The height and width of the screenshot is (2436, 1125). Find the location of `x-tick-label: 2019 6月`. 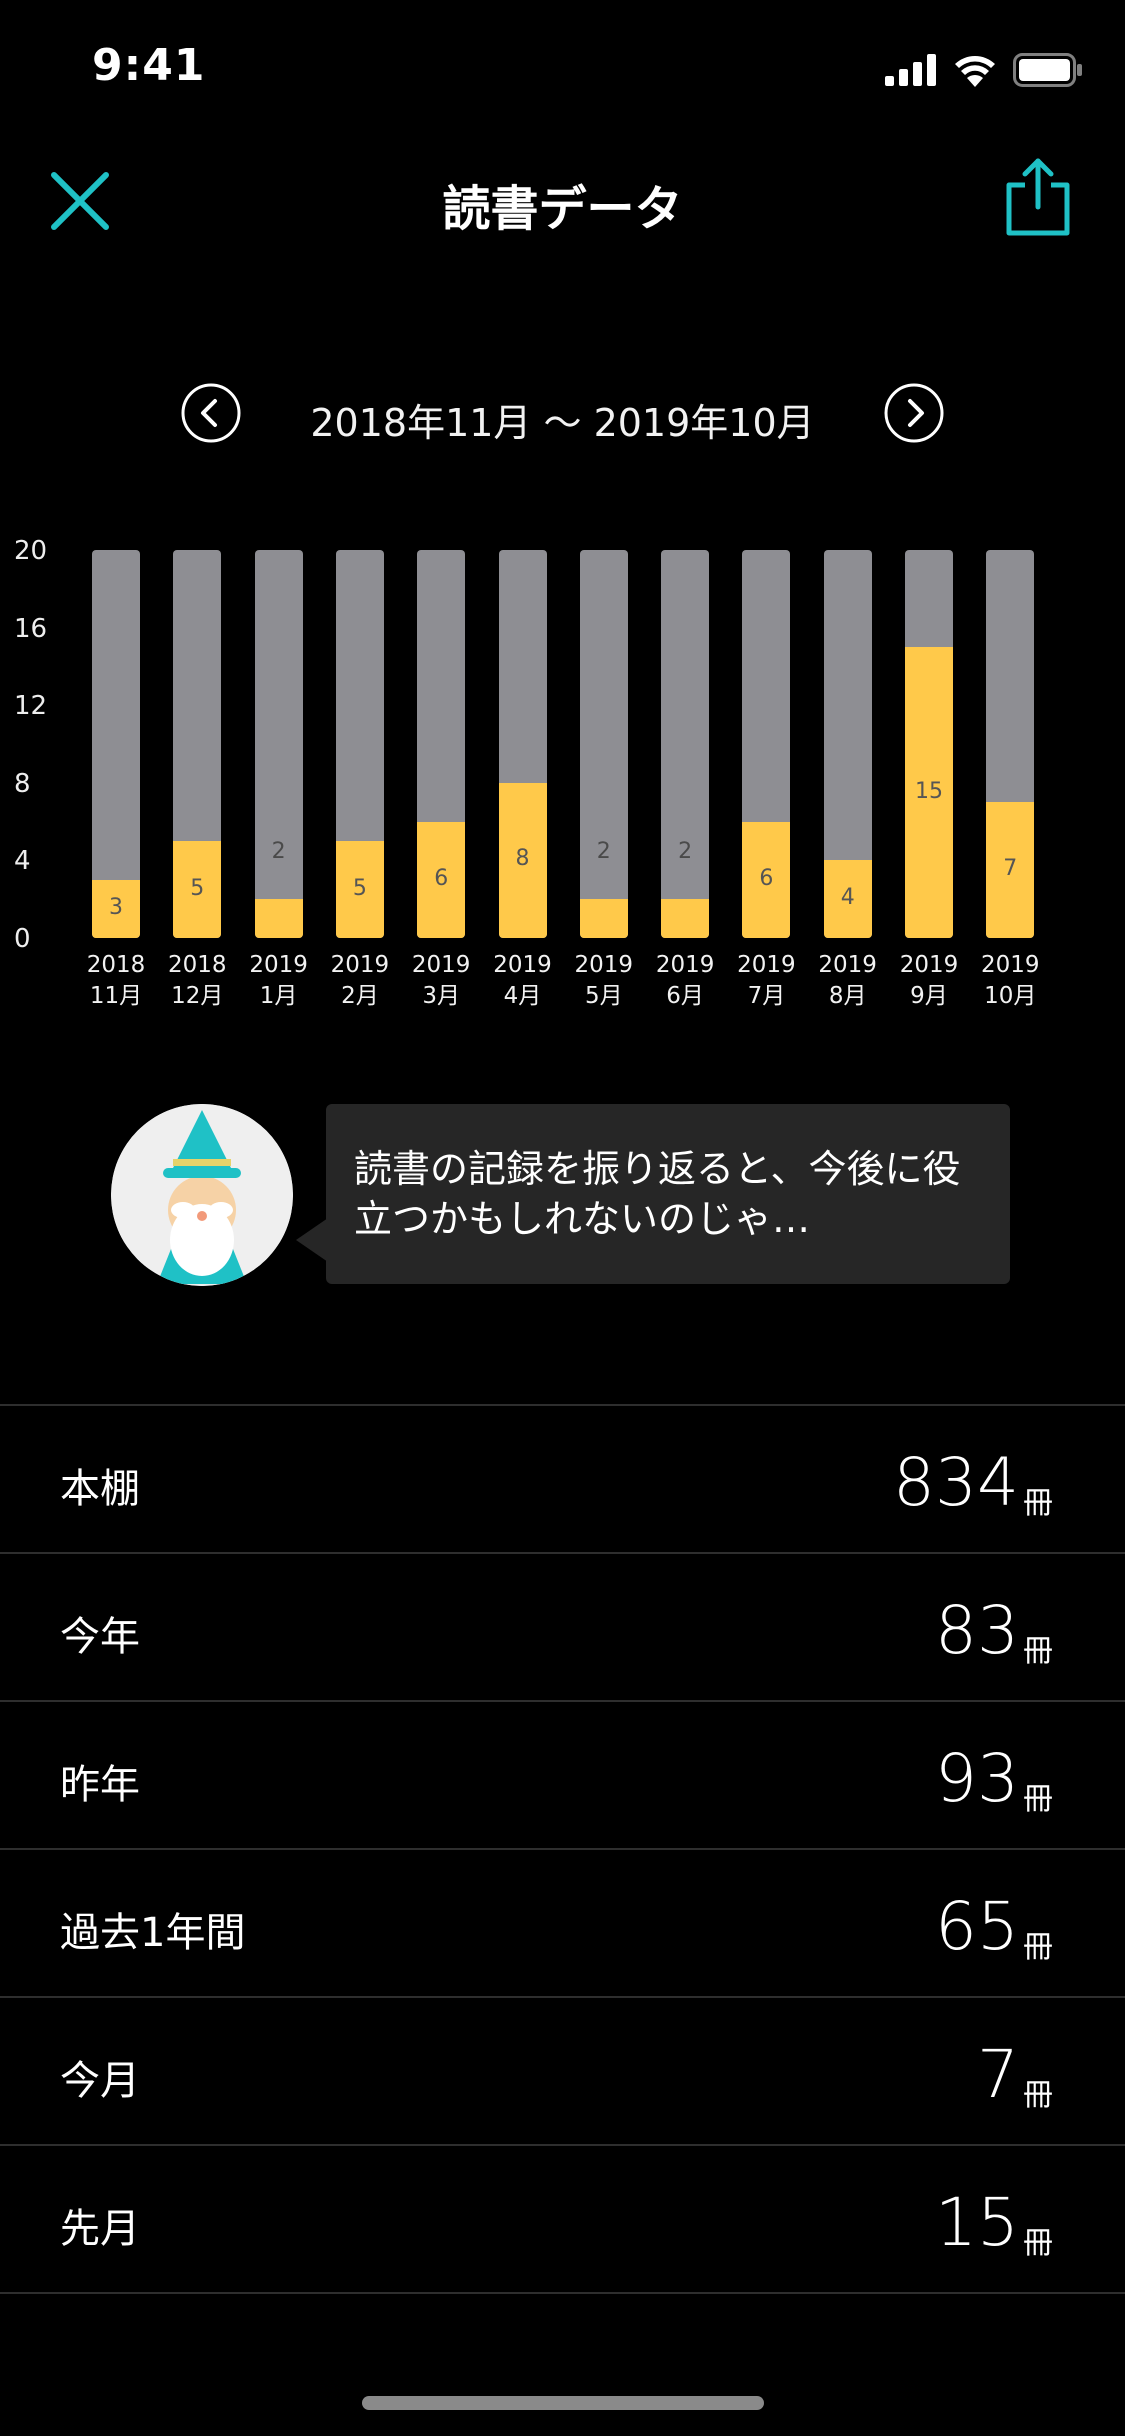

x-tick-label: 2019 6月 is located at coordinates (685, 981).